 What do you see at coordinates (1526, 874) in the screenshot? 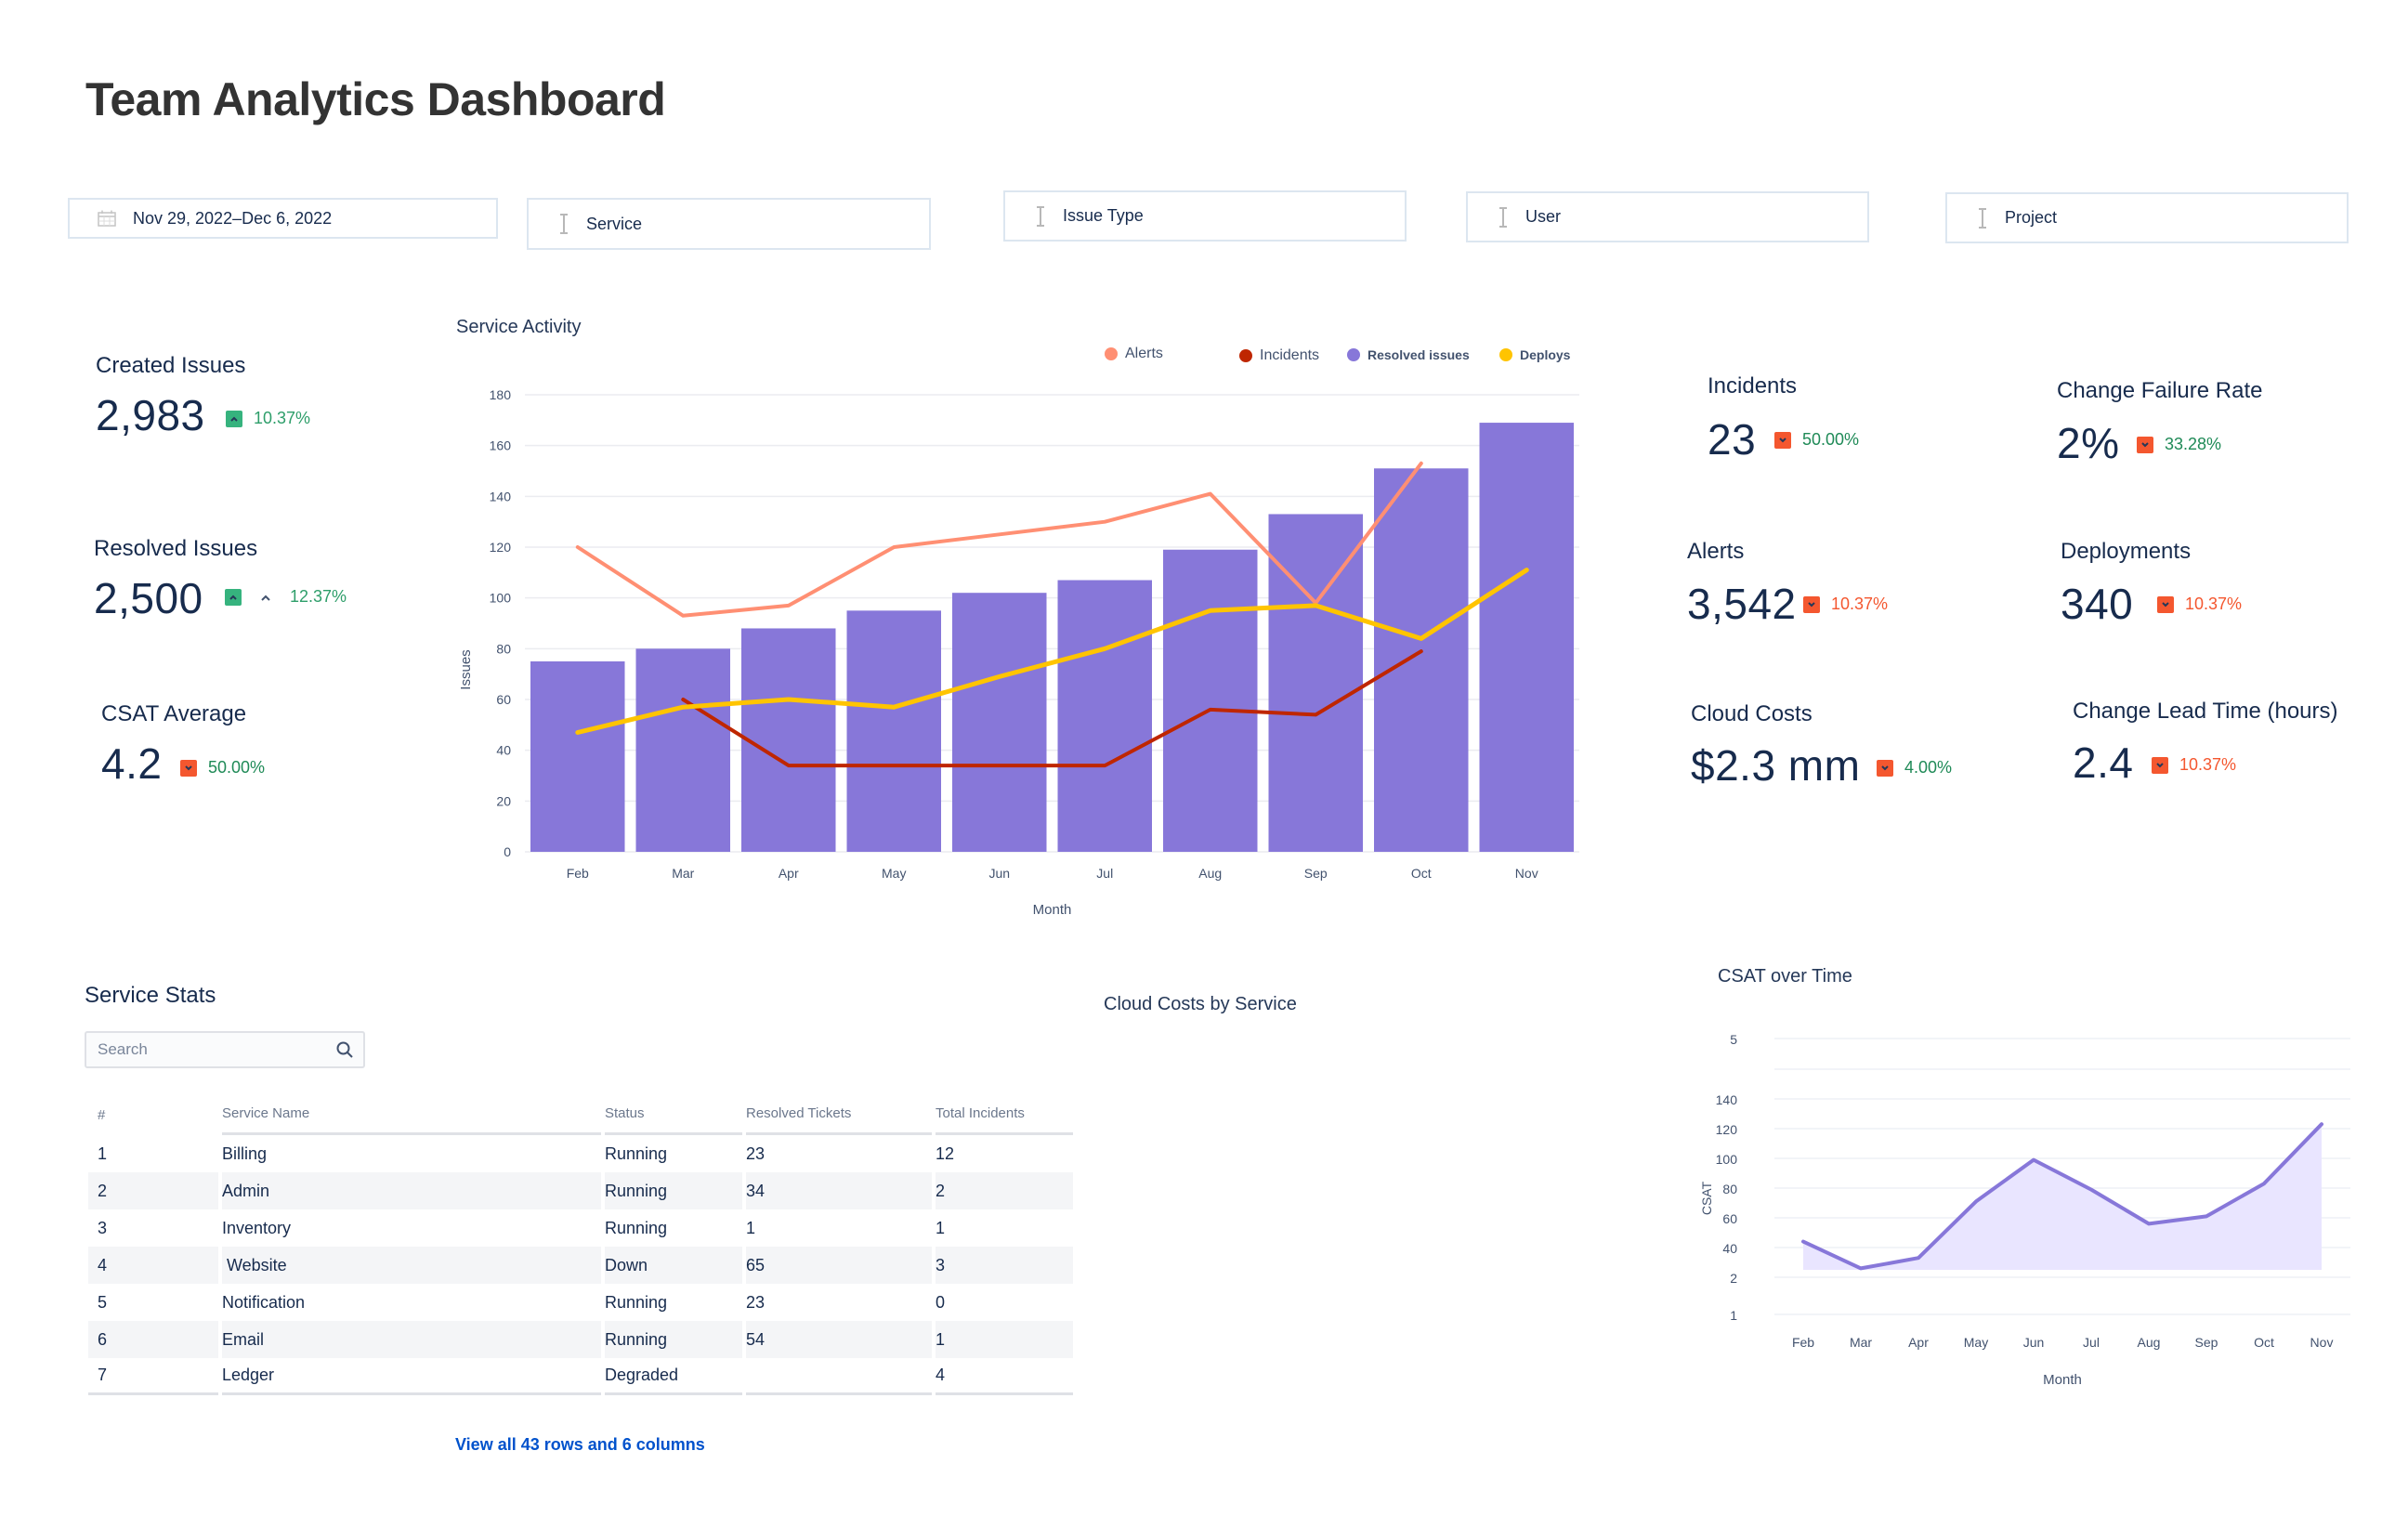
I see `x-tick-label: Nov` at bounding box center [1526, 874].